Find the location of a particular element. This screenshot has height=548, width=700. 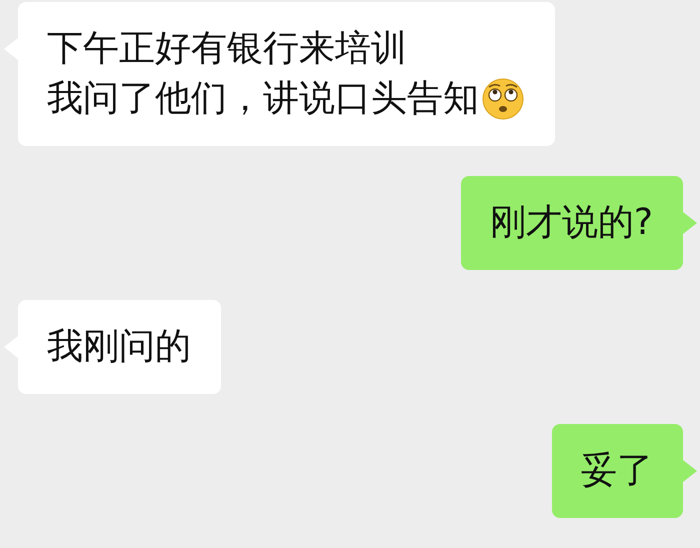

message-text: 妥了 is located at coordinates (617, 471).